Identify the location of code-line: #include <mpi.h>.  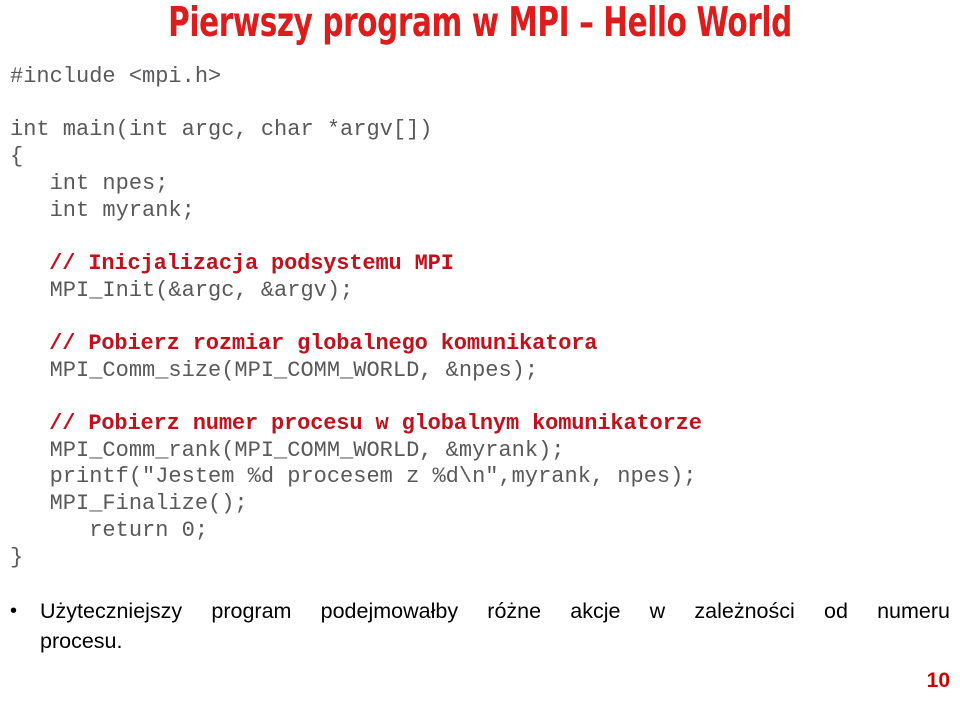
(480, 77).